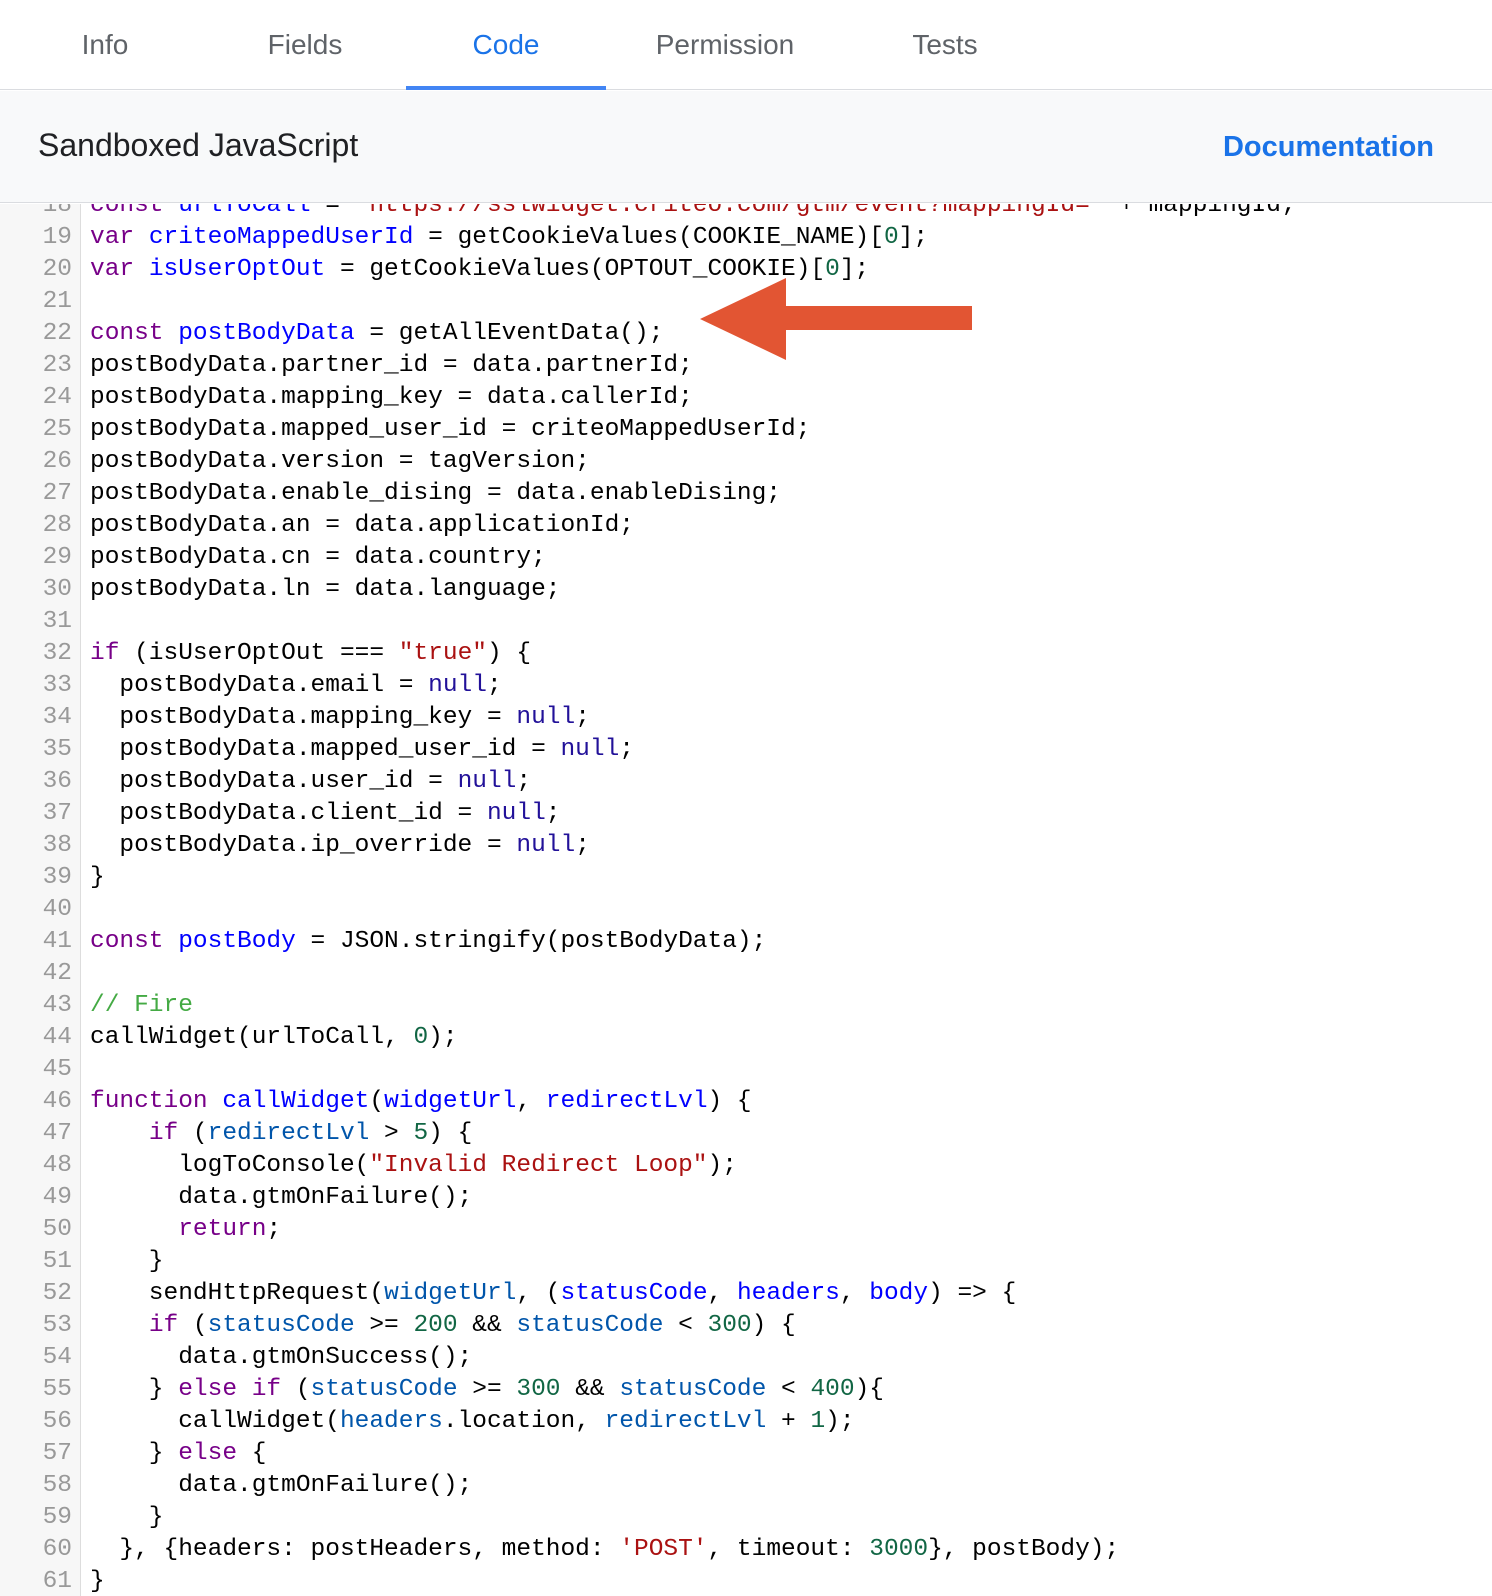 This screenshot has width=1492, height=1596. What do you see at coordinates (746, 1134) in the screenshot?
I see `code-line: 47 if (redirectLvl > 5) {` at bounding box center [746, 1134].